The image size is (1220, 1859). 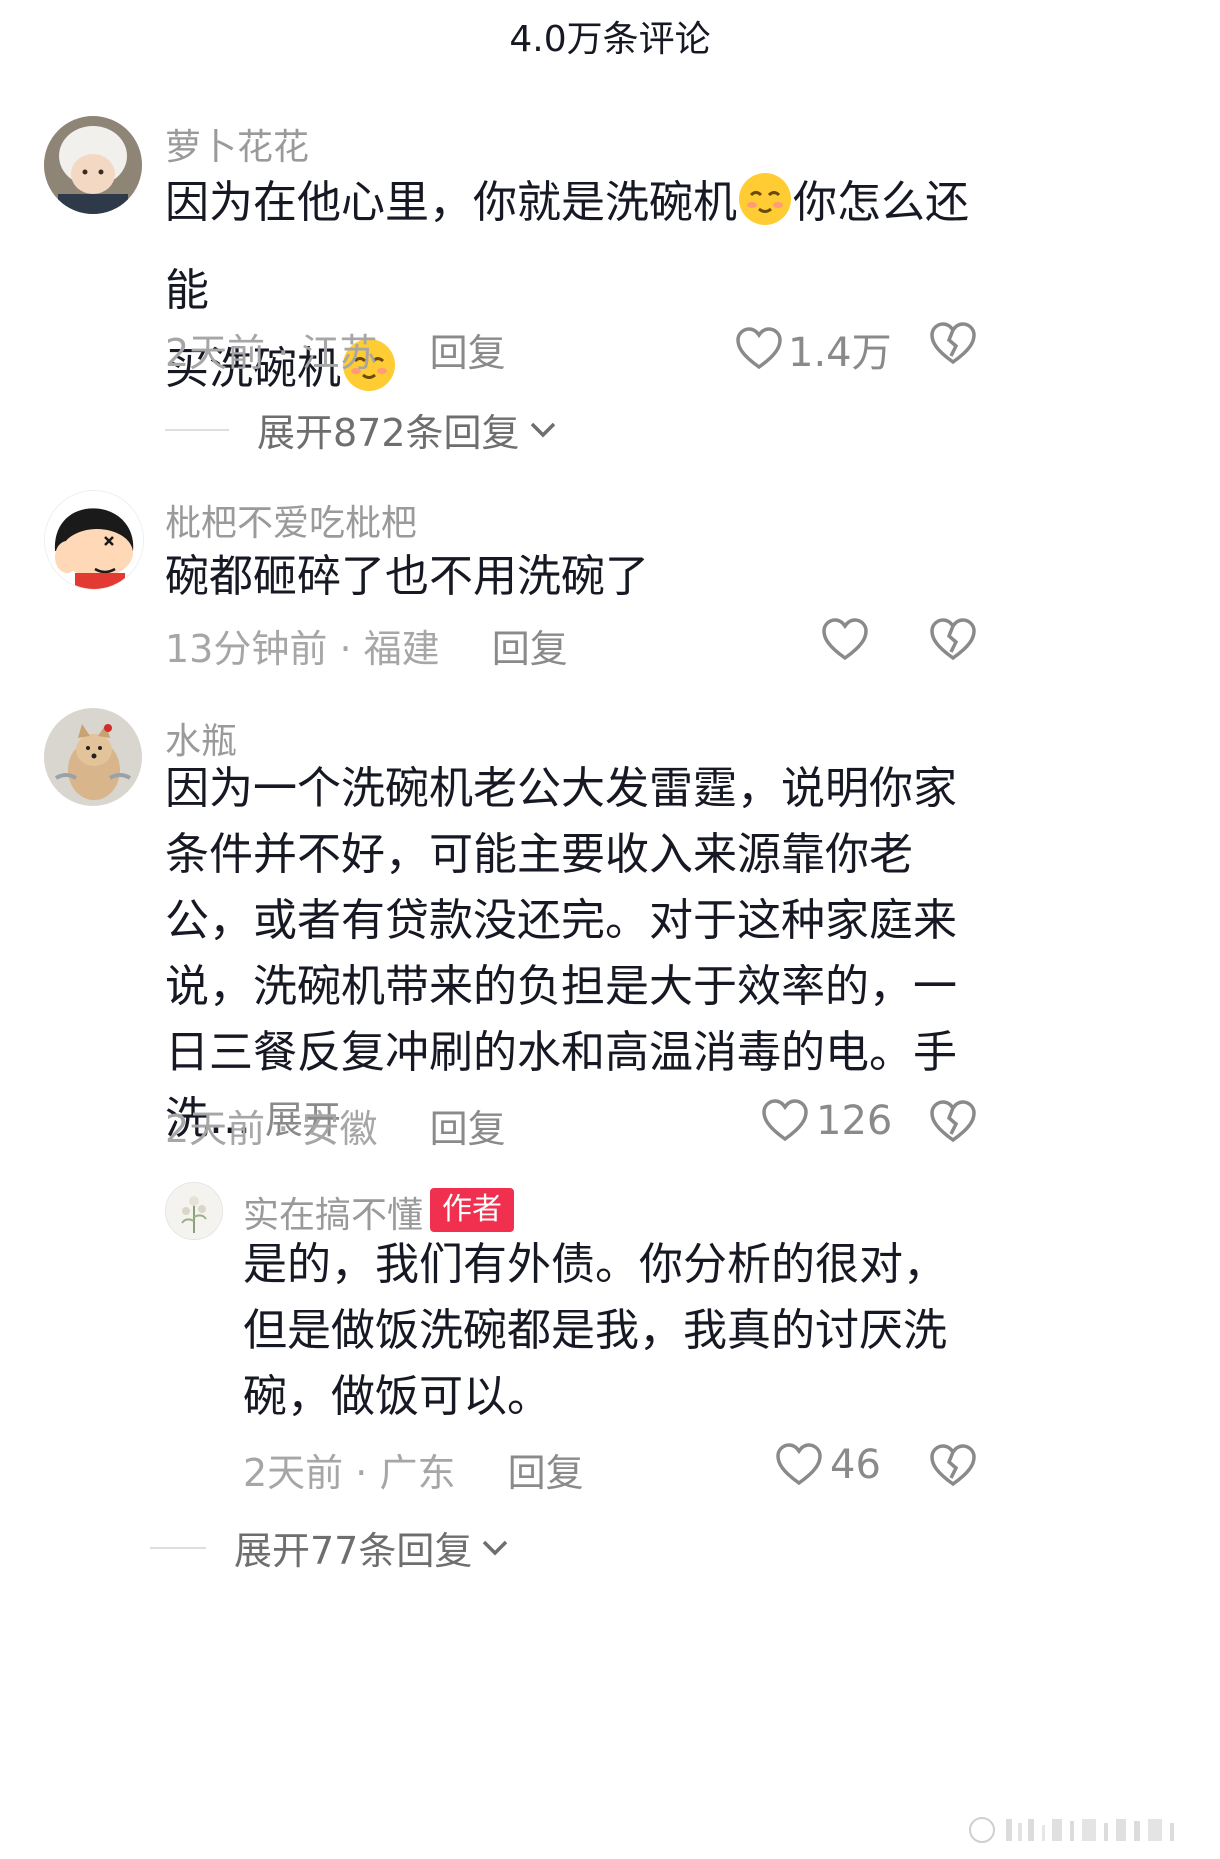 I want to click on like-count: 1.4万, so click(x=840, y=353).